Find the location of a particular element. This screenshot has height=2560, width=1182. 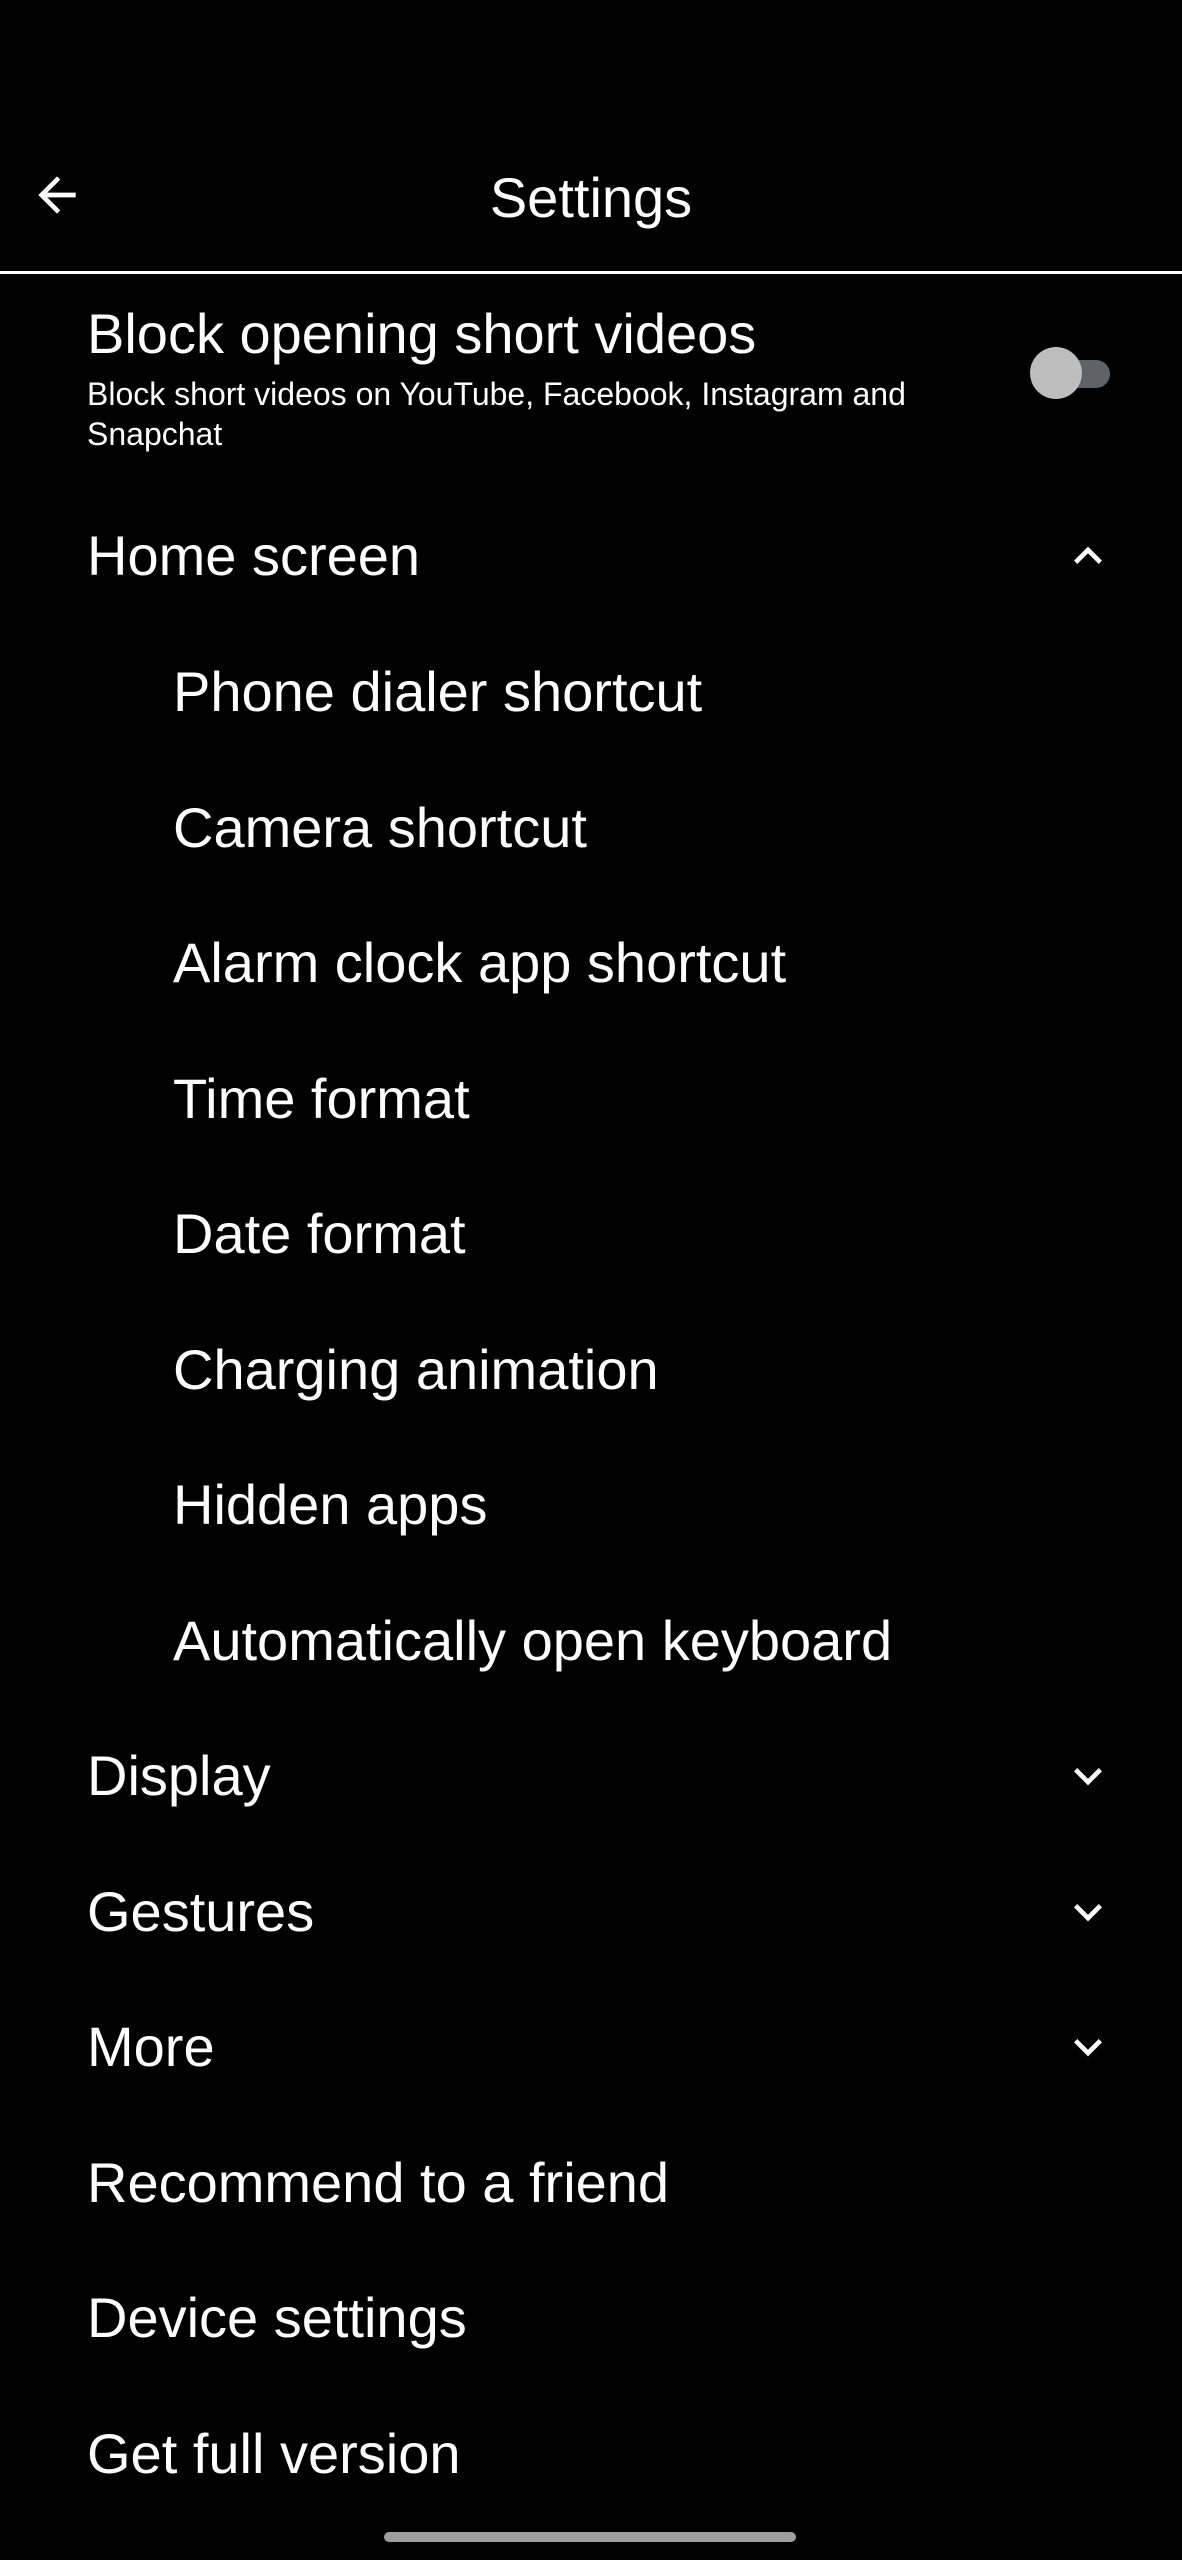

status-bar is located at coordinates (591, 60).